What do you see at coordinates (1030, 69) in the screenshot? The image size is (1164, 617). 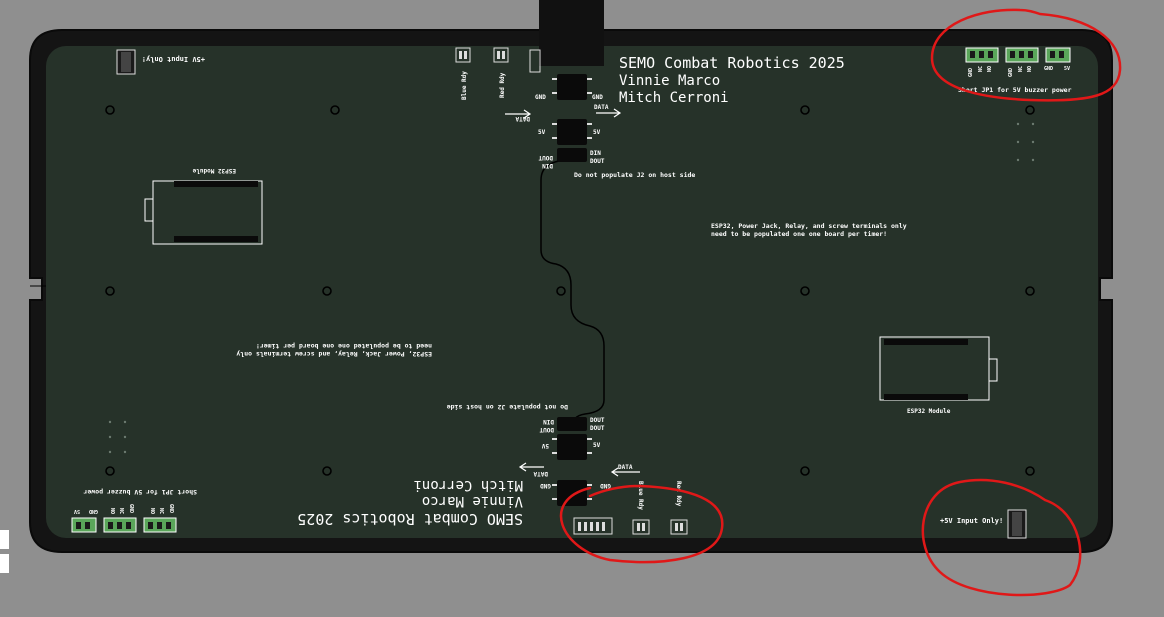 I see `term-no-top-2: NO` at bounding box center [1030, 69].